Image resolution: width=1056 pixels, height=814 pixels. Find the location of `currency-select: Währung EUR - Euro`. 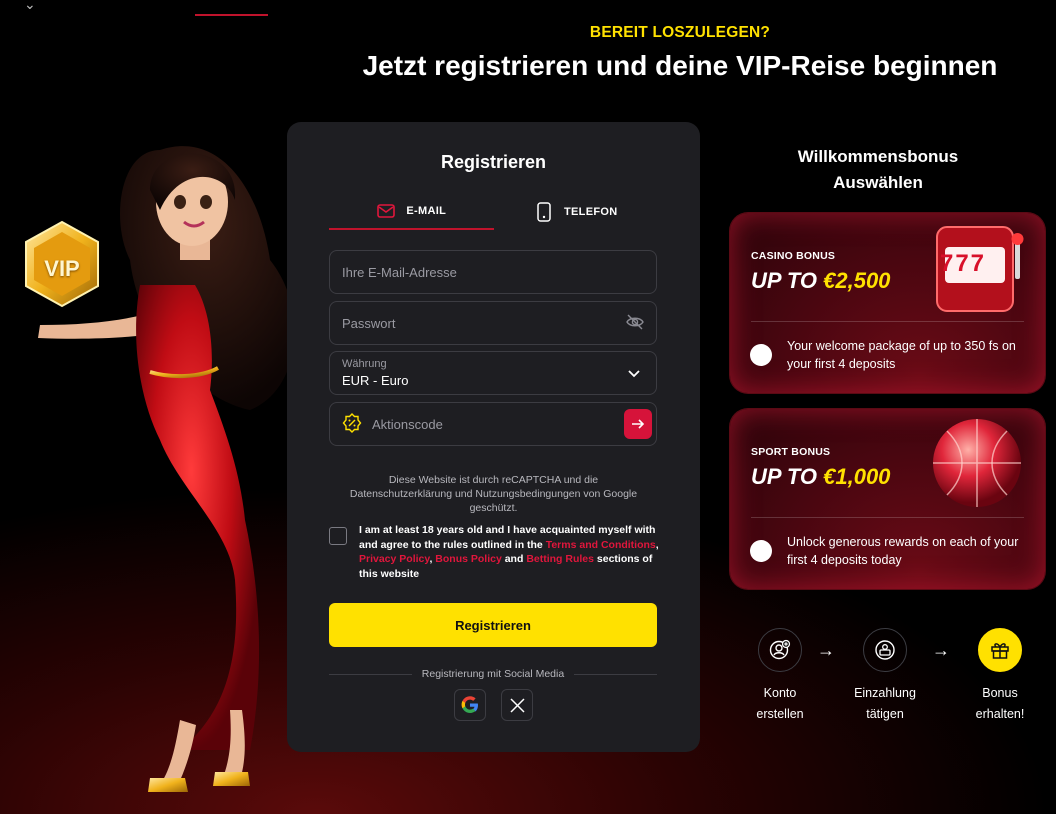

currency-select: Währung EUR - Euro is located at coordinates (493, 373).